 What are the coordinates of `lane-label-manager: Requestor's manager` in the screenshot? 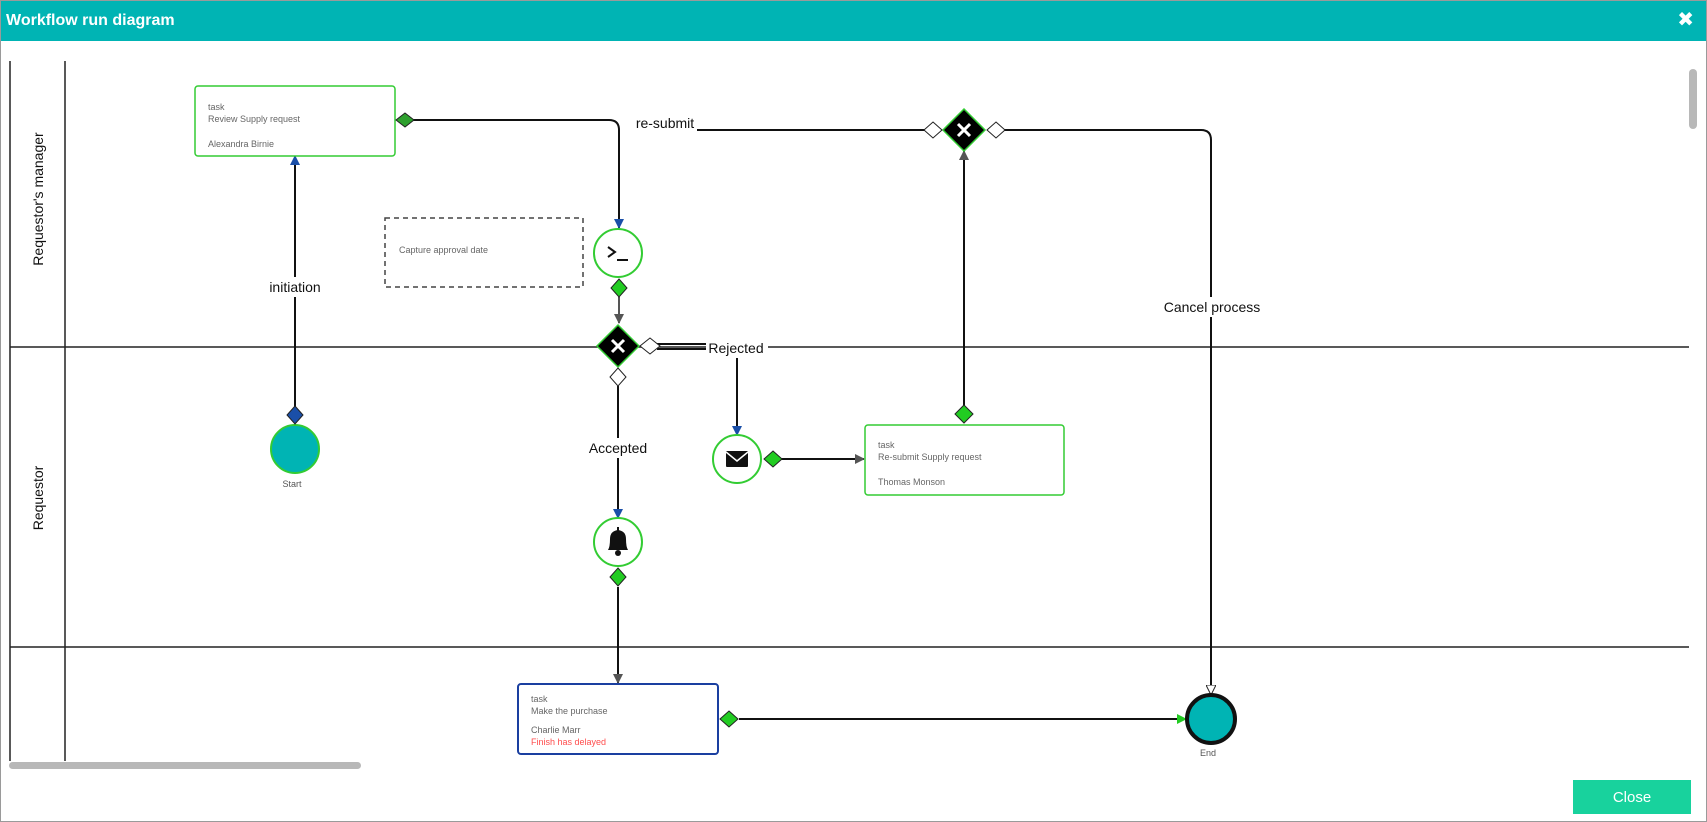 It's located at (38, 199).